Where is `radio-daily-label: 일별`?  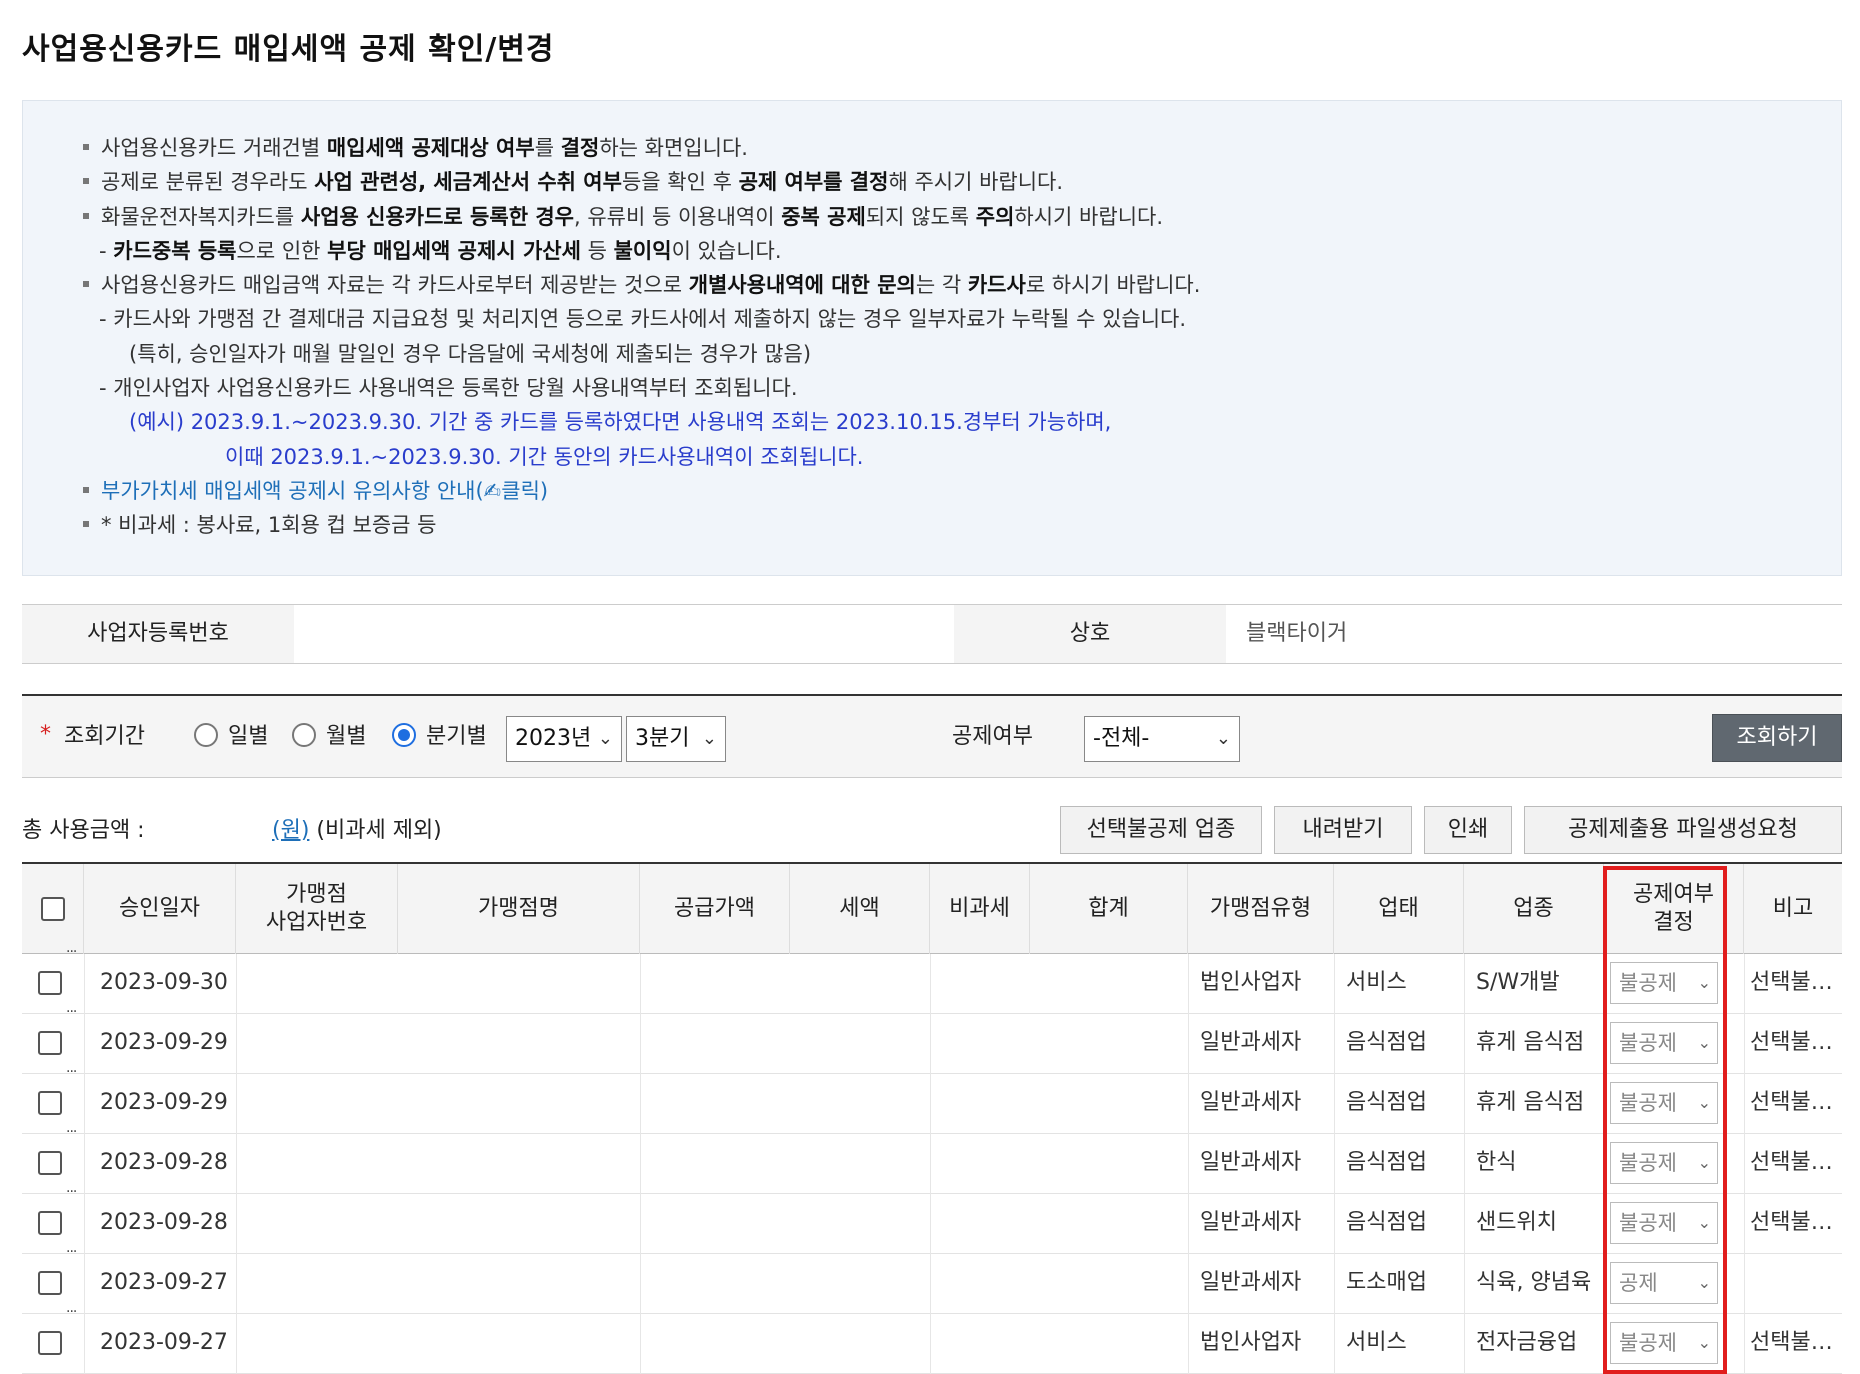 radio-daily-label: 일별 is located at coordinates (248, 737).